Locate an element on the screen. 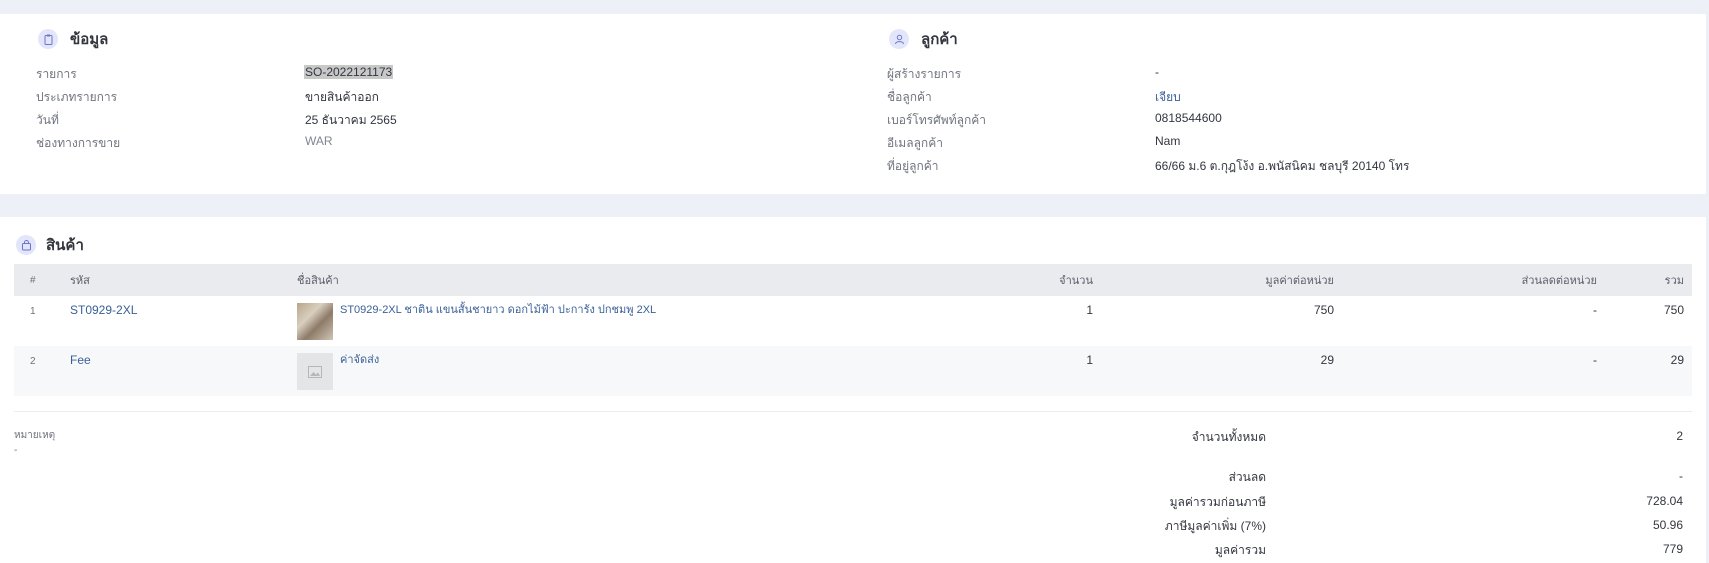  info-section-header: ข้อมูล is located at coordinates (73, 39).